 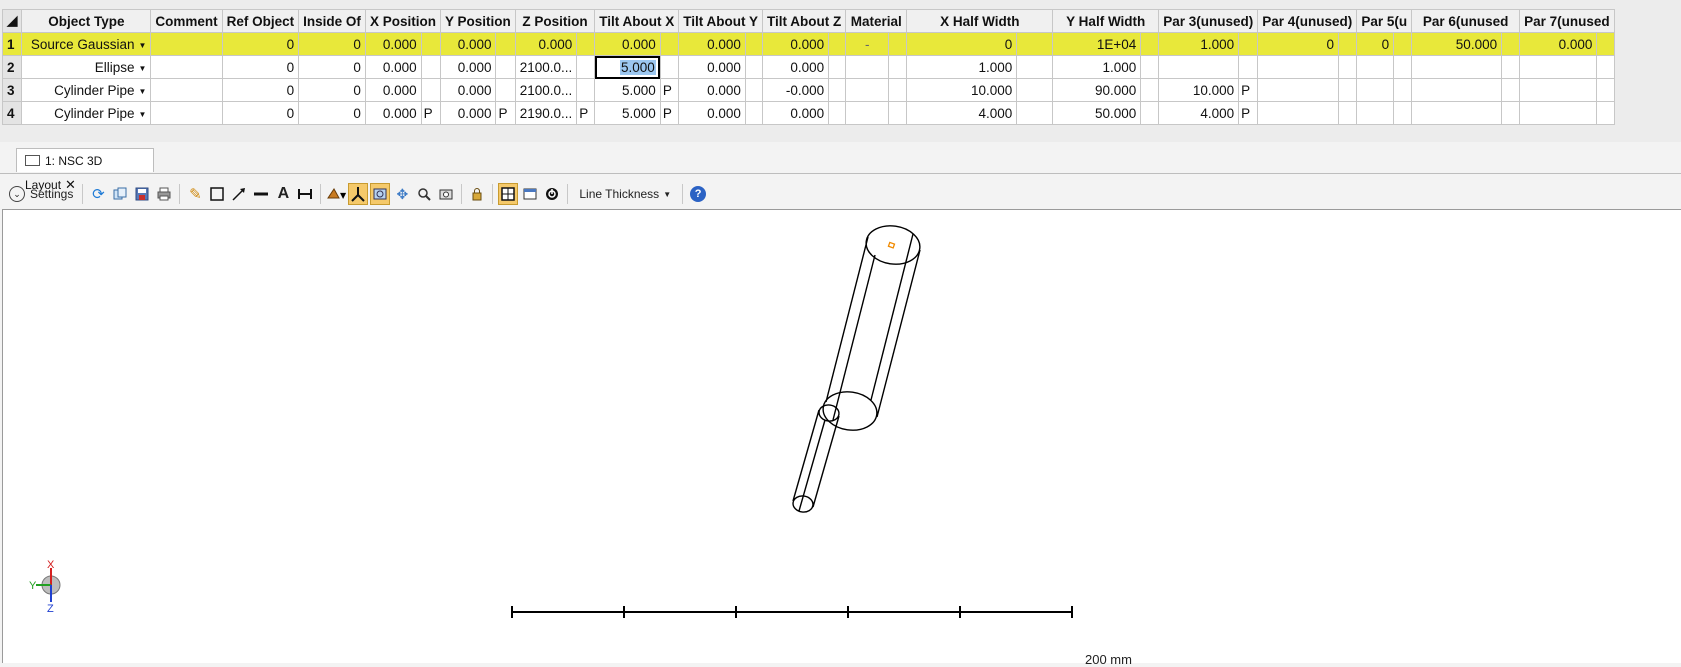 I want to click on selected-cell-text: 5.000, so click(x=638, y=67).